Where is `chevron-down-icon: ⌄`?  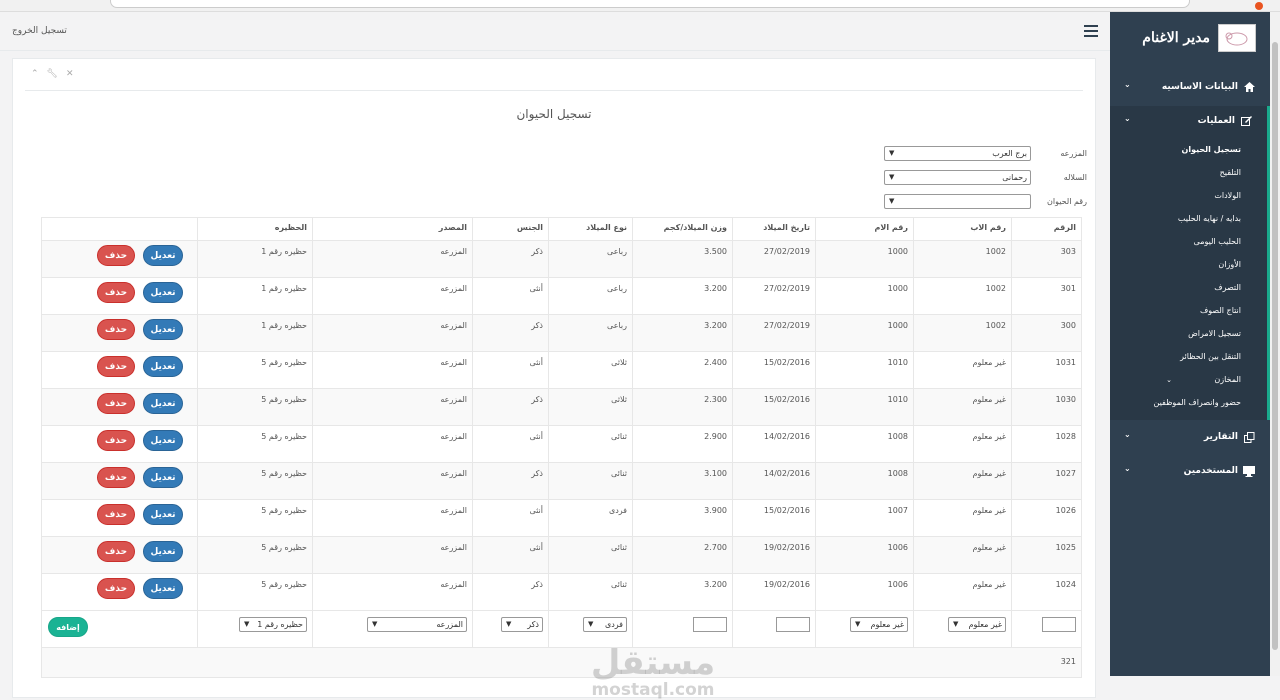 chevron-down-icon: ⌄ is located at coordinates (1127, 434).